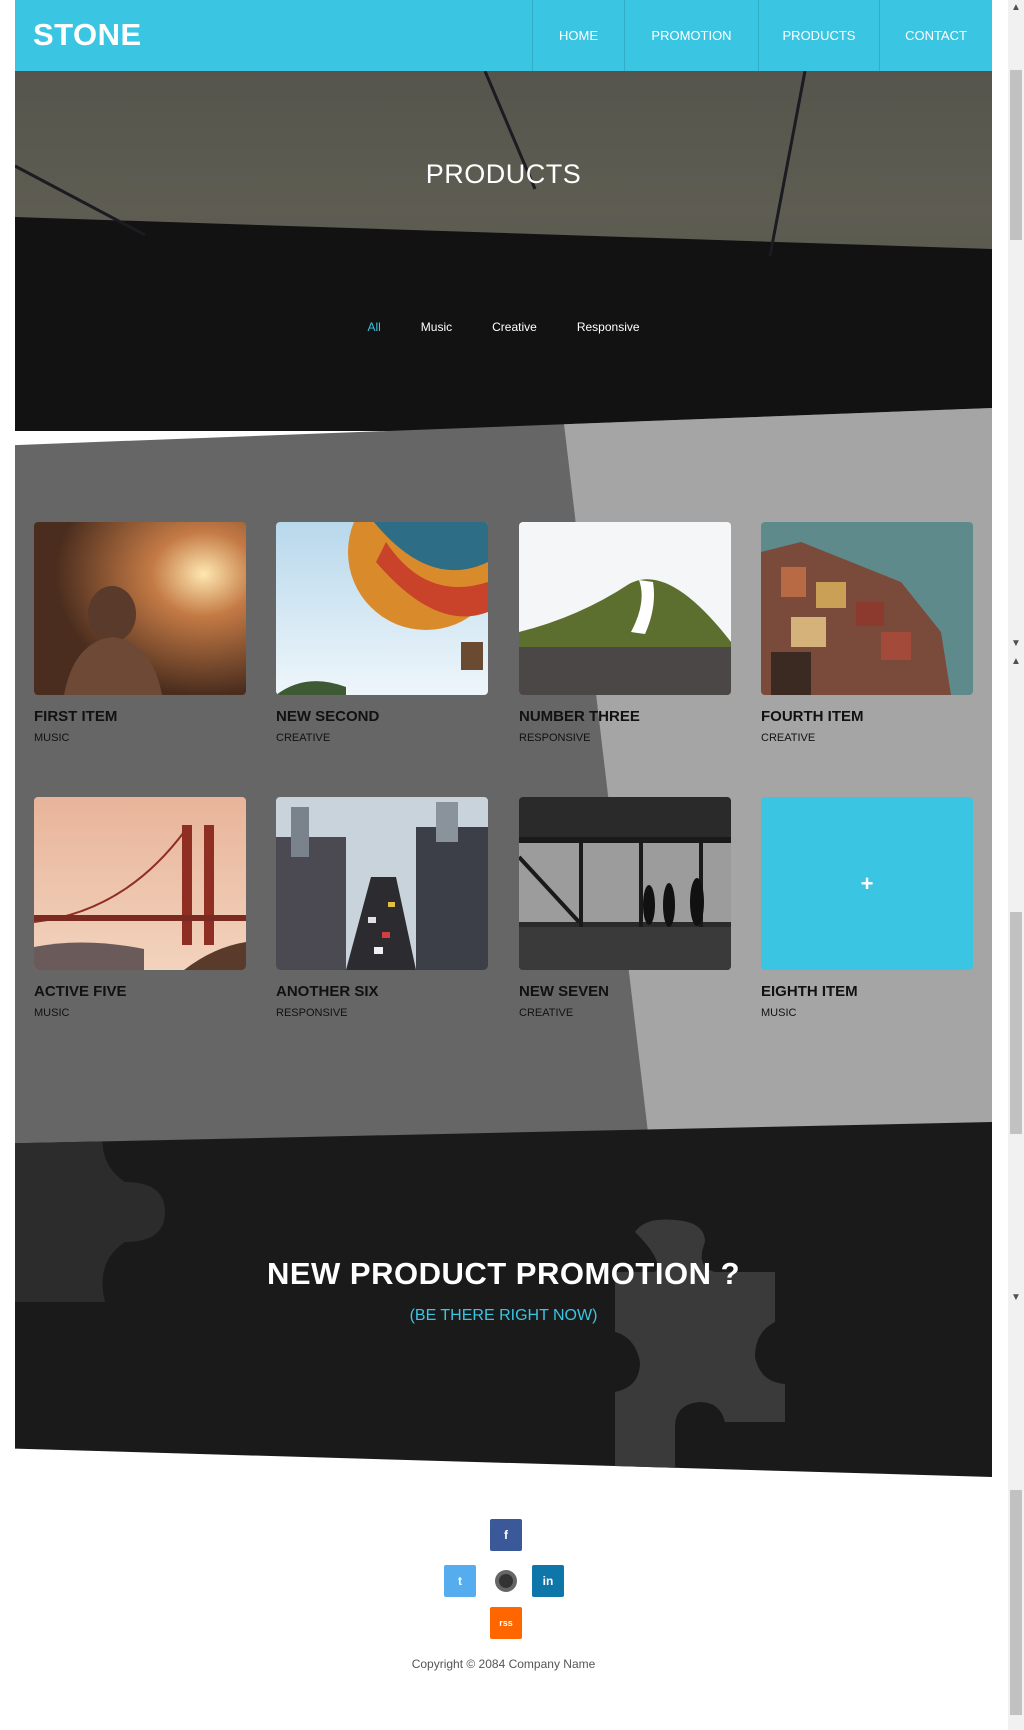 This screenshot has height=1730, width=1024. I want to click on vertical-scrollbar: ▲ ▼ ▲ ▼, so click(1016, 865).